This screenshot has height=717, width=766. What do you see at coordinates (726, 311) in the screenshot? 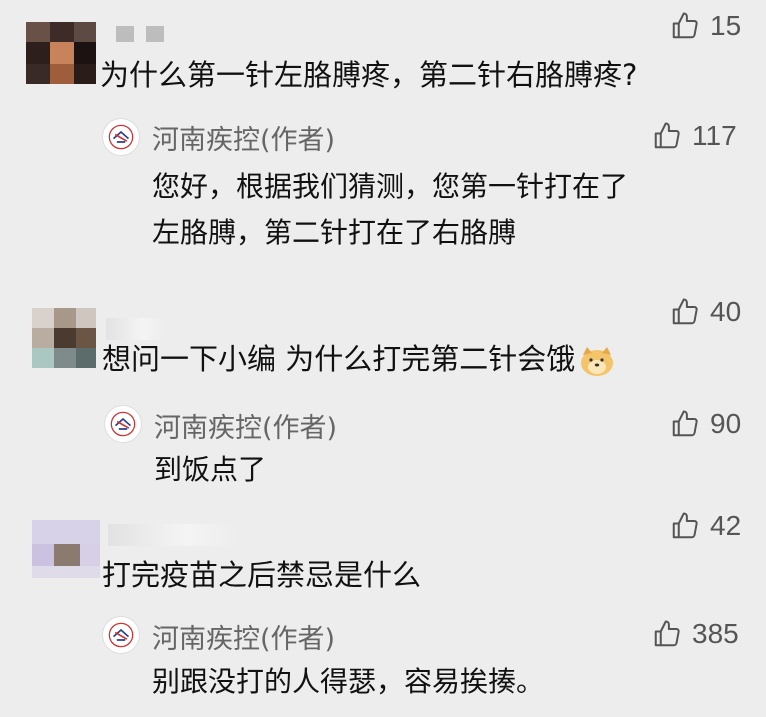
I see `like-count: 40` at bounding box center [726, 311].